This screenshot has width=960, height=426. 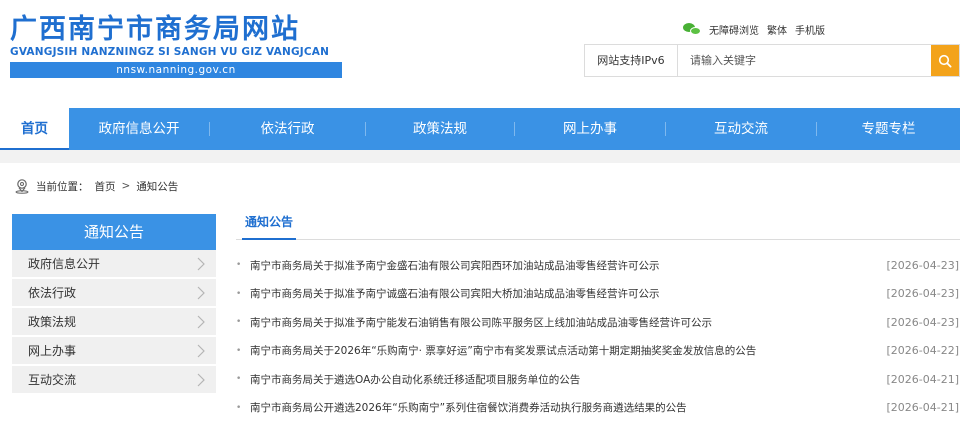 What do you see at coordinates (269, 224) in the screenshot?
I see `content-title: 通知公告` at bounding box center [269, 224].